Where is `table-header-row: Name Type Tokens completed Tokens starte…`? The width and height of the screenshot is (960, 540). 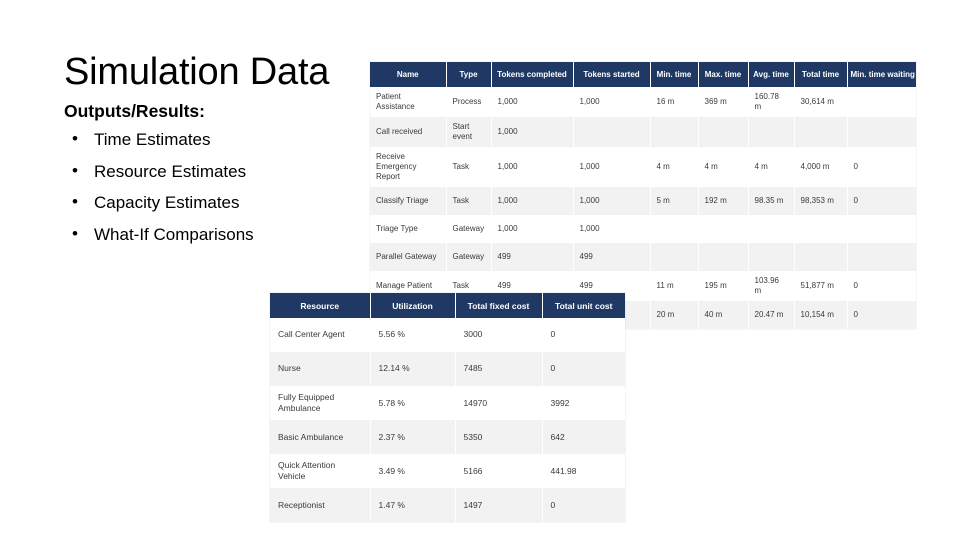
table-header-row: Name Type Tokens completed Tokens starte… is located at coordinates (643, 74).